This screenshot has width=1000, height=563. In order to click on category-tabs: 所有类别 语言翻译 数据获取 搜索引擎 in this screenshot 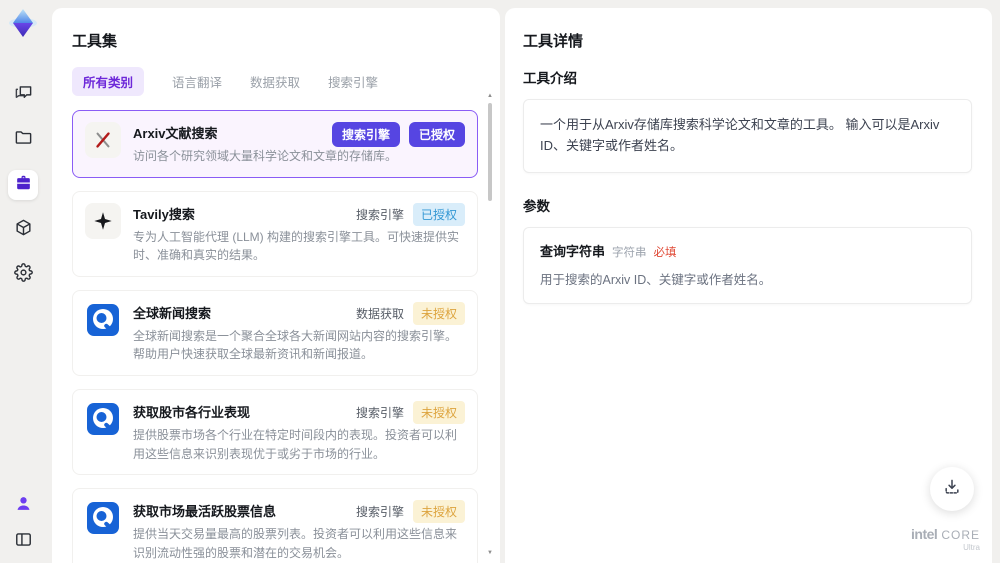, I will do `click(274, 81)`.